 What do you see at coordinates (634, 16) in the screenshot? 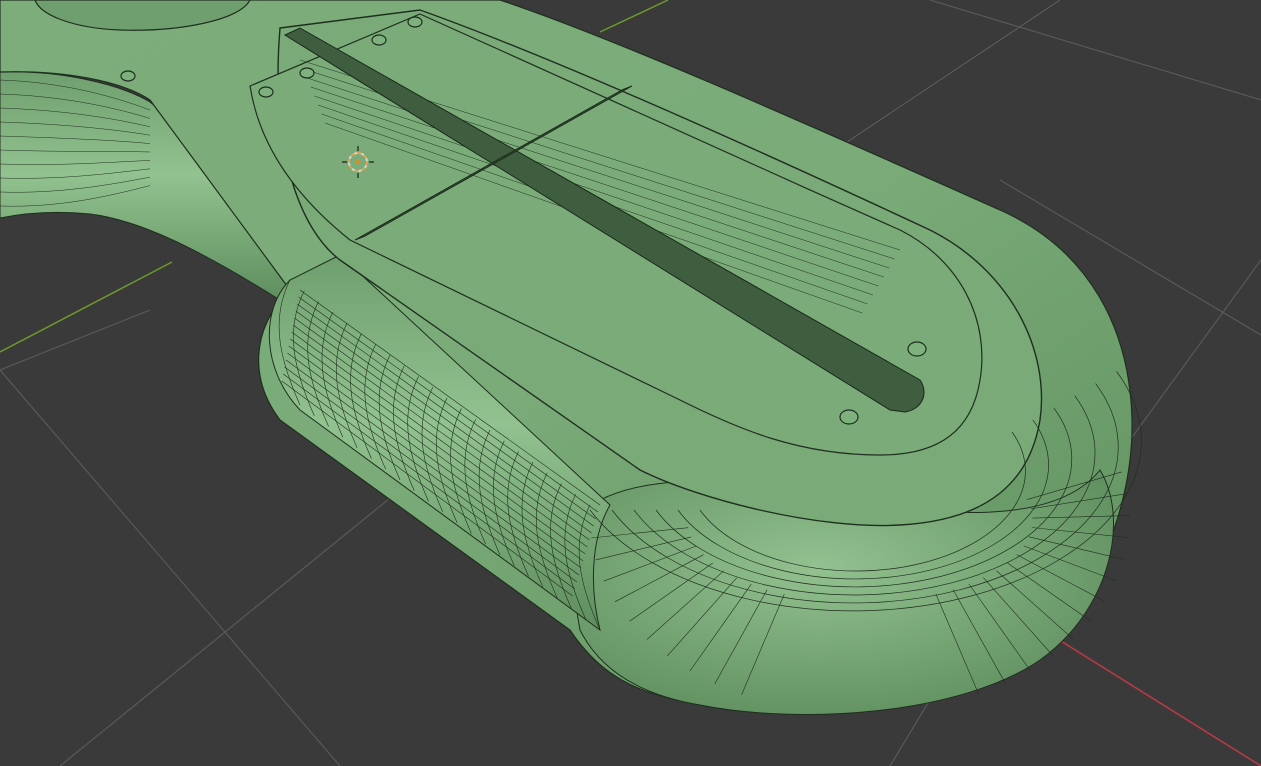
I see `y-axis-line-far` at bounding box center [634, 16].